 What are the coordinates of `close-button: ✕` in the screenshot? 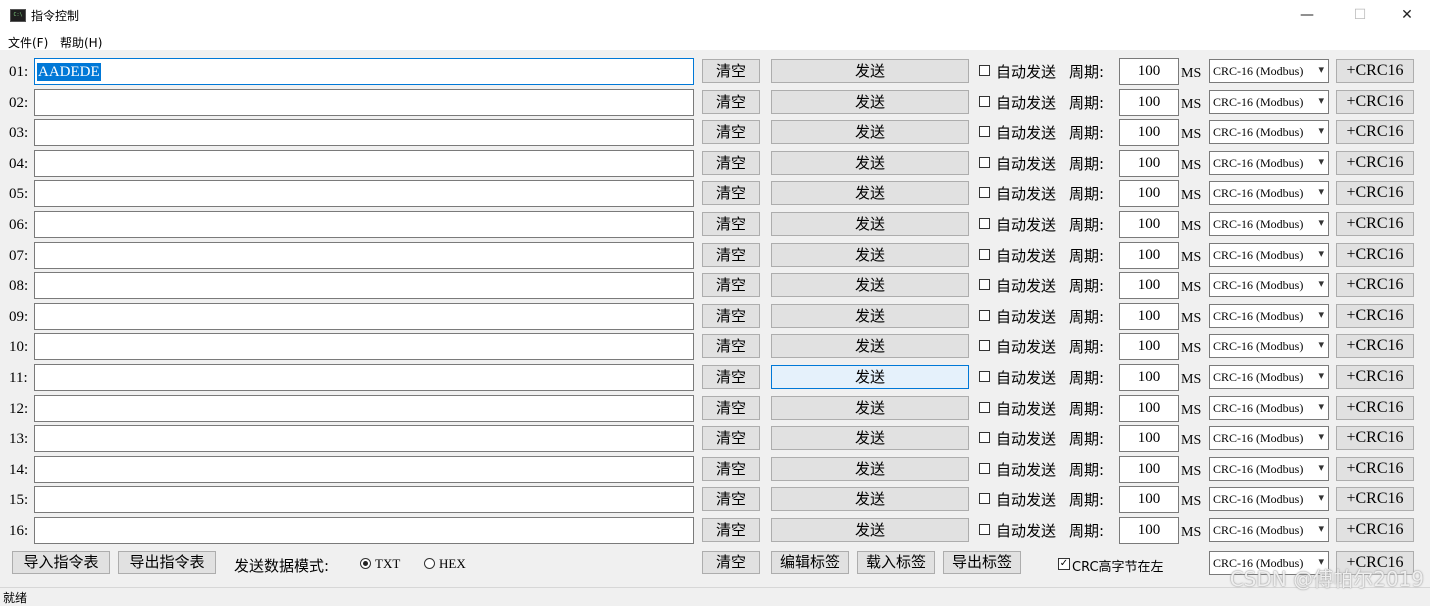 It's located at (1407, 16).